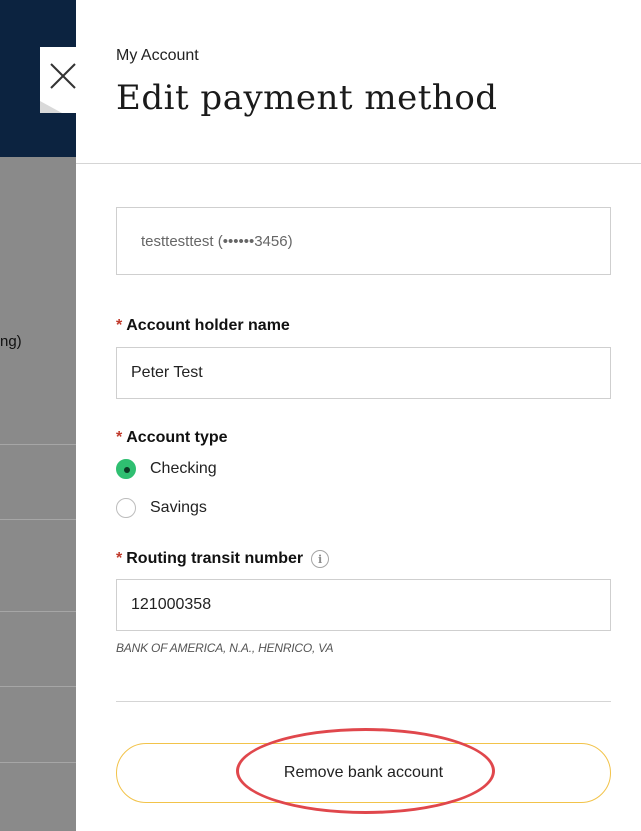 The width and height of the screenshot is (641, 831). What do you see at coordinates (320, 559) in the screenshot?
I see `info-icon: i` at bounding box center [320, 559].